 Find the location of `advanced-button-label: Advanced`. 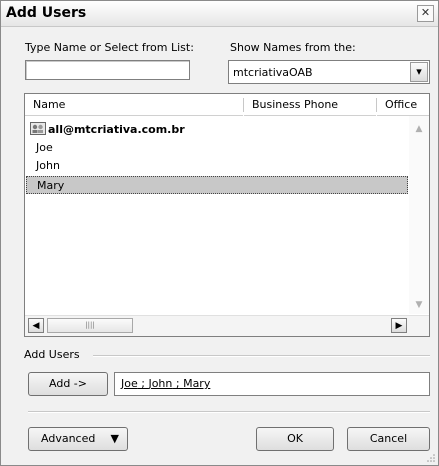

advanced-button-label: Advanced is located at coordinates (68, 438).